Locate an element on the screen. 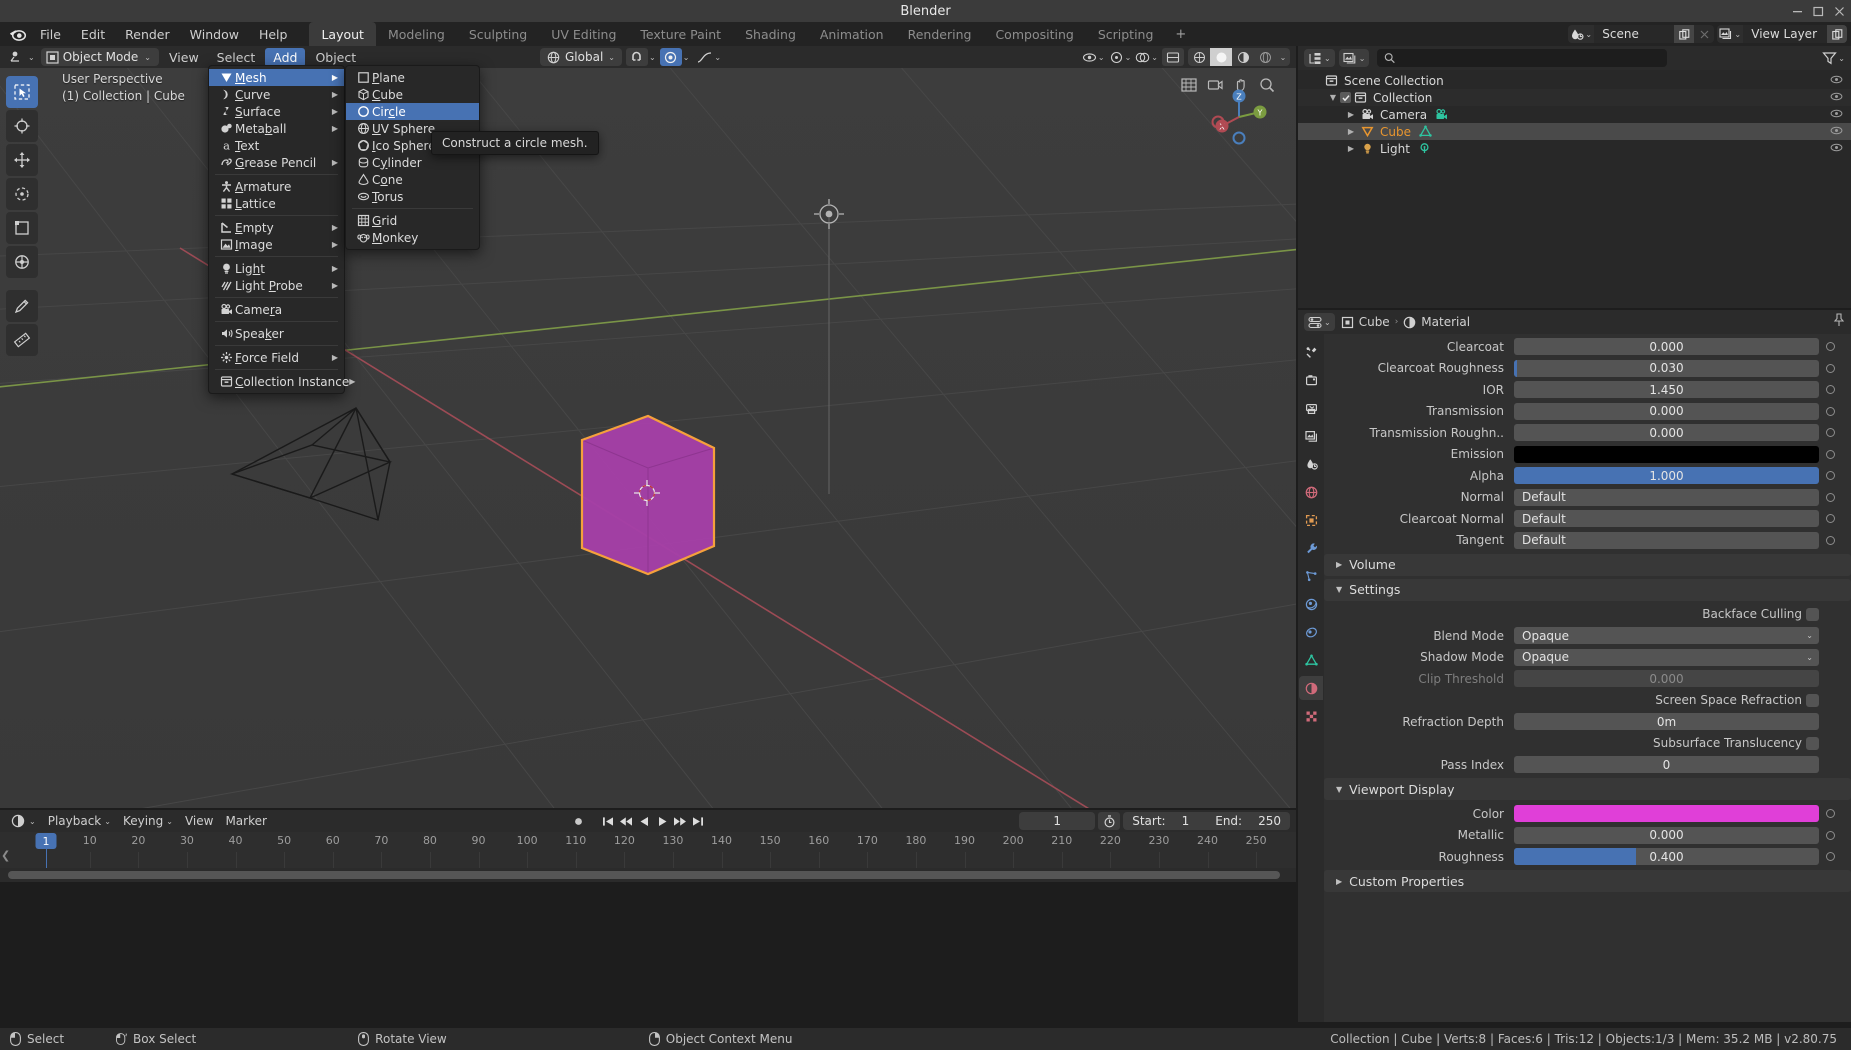 The width and height of the screenshot is (1851, 1050). add-menu-item-collection-instance: Collection Instance ▶ is located at coordinates (282, 381).